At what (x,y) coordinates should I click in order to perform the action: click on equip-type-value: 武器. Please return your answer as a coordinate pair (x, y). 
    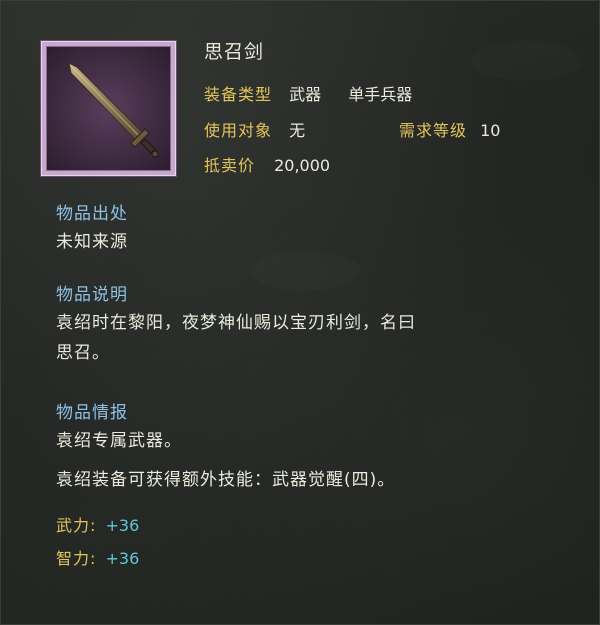
    Looking at the image, I should click on (305, 94).